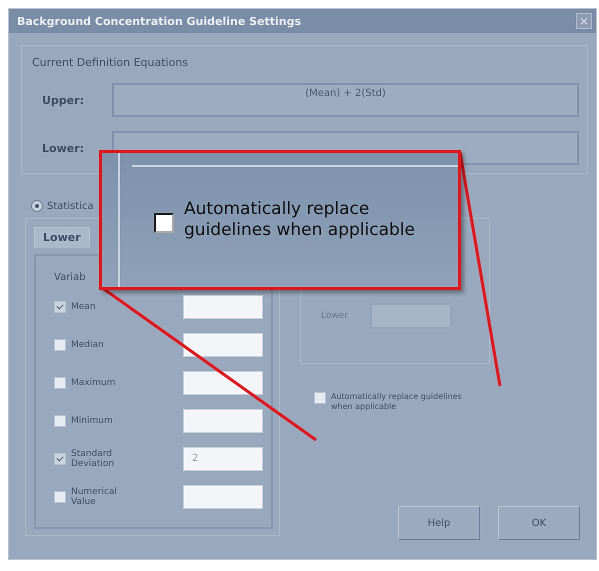 This screenshot has height=571, width=599. What do you see at coordinates (164, 223) in the screenshot?
I see `checkbox` at bounding box center [164, 223].